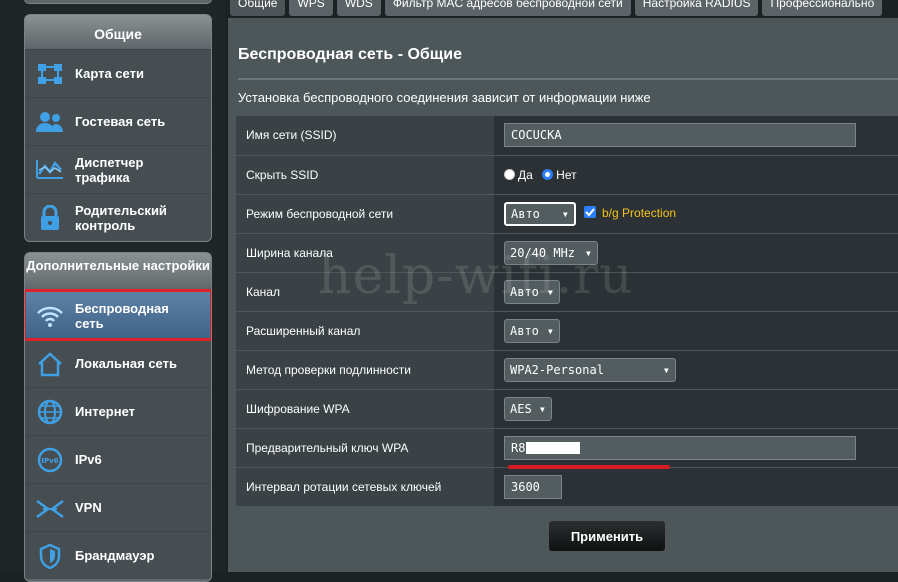 The height and width of the screenshot is (582, 898). What do you see at coordinates (567, 487) in the screenshot?
I see `form-row-rotation: Интервал ротации сетевых ключей 3600` at bounding box center [567, 487].